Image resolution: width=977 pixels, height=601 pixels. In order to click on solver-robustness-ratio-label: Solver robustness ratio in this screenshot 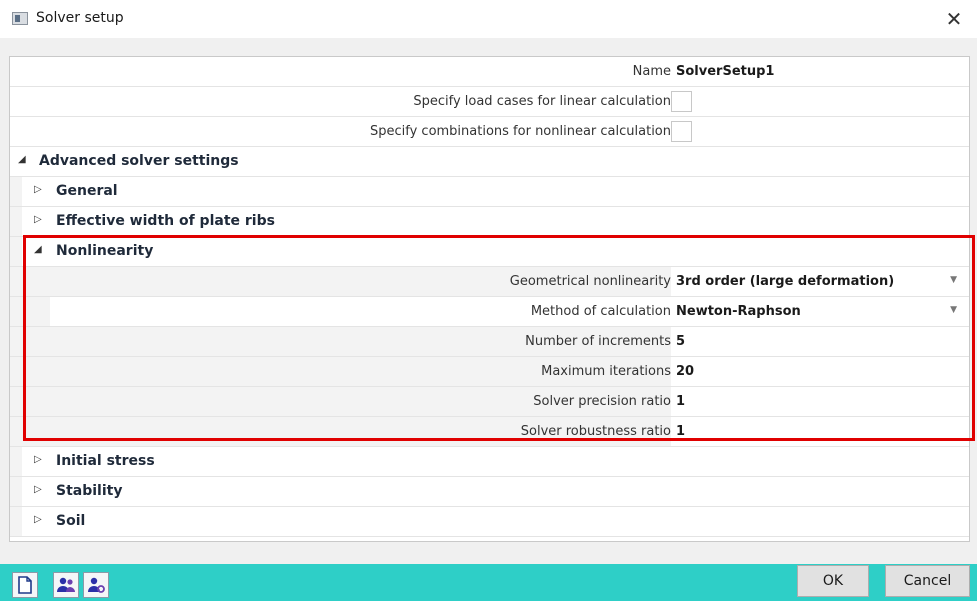, I will do `click(595, 431)`.